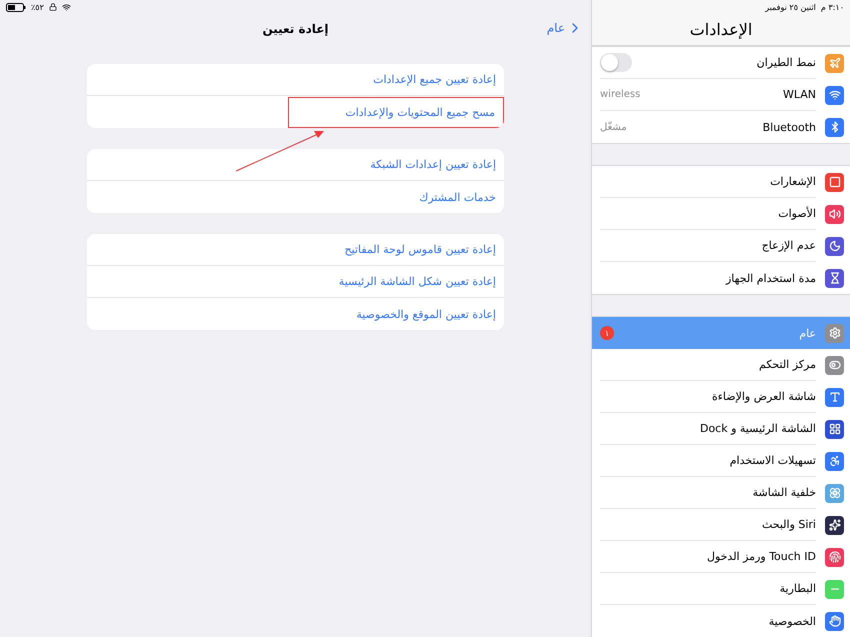 The height and width of the screenshot is (637, 850). What do you see at coordinates (798, 588) in the screenshot?
I see `sidebar-item: البطارية` at bounding box center [798, 588].